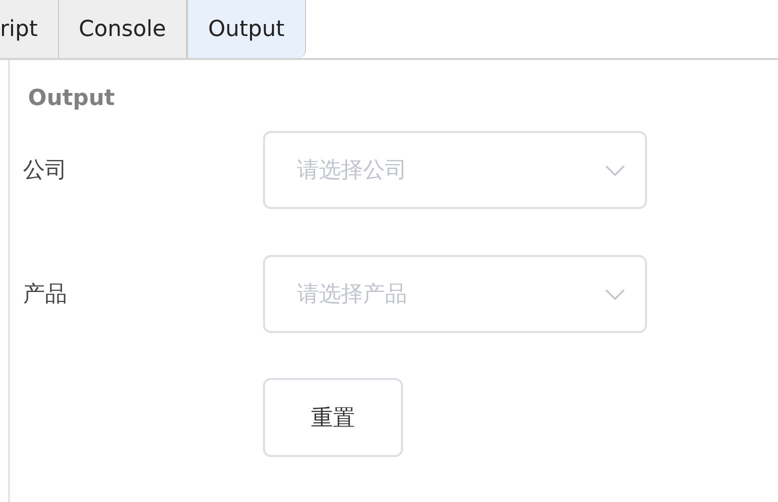 Image resolution: width=778 pixels, height=502 pixels. What do you see at coordinates (45, 295) in the screenshot?
I see `field-label: 产品` at bounding box center [45, 295].